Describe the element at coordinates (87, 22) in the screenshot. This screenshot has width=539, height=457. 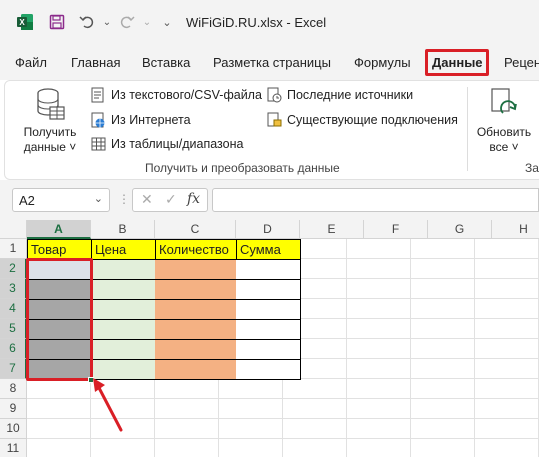
I see `undo-icon` at that location.